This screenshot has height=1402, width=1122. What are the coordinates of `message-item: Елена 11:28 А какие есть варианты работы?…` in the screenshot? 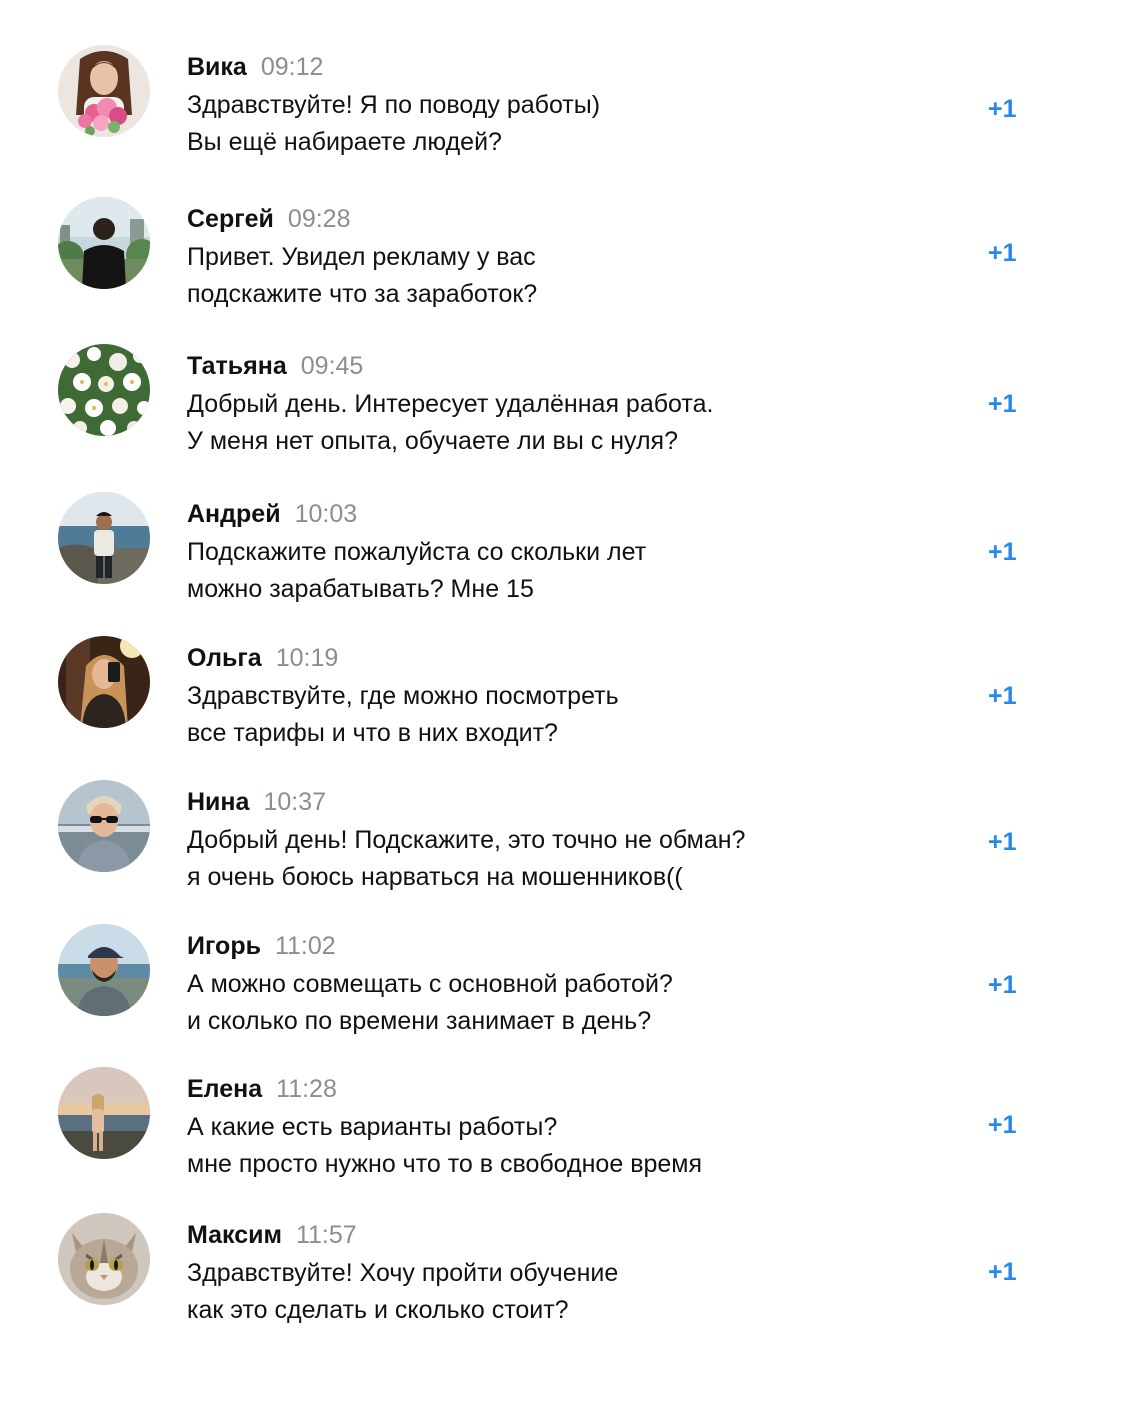 It's located at (561, 1137).